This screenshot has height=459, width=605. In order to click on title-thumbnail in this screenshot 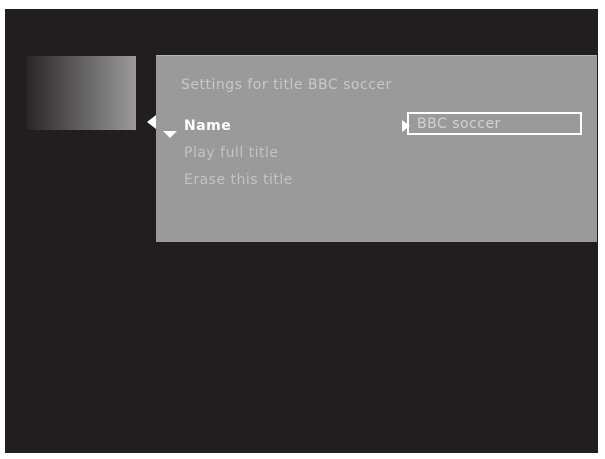, I will do `click(81, 93)`.